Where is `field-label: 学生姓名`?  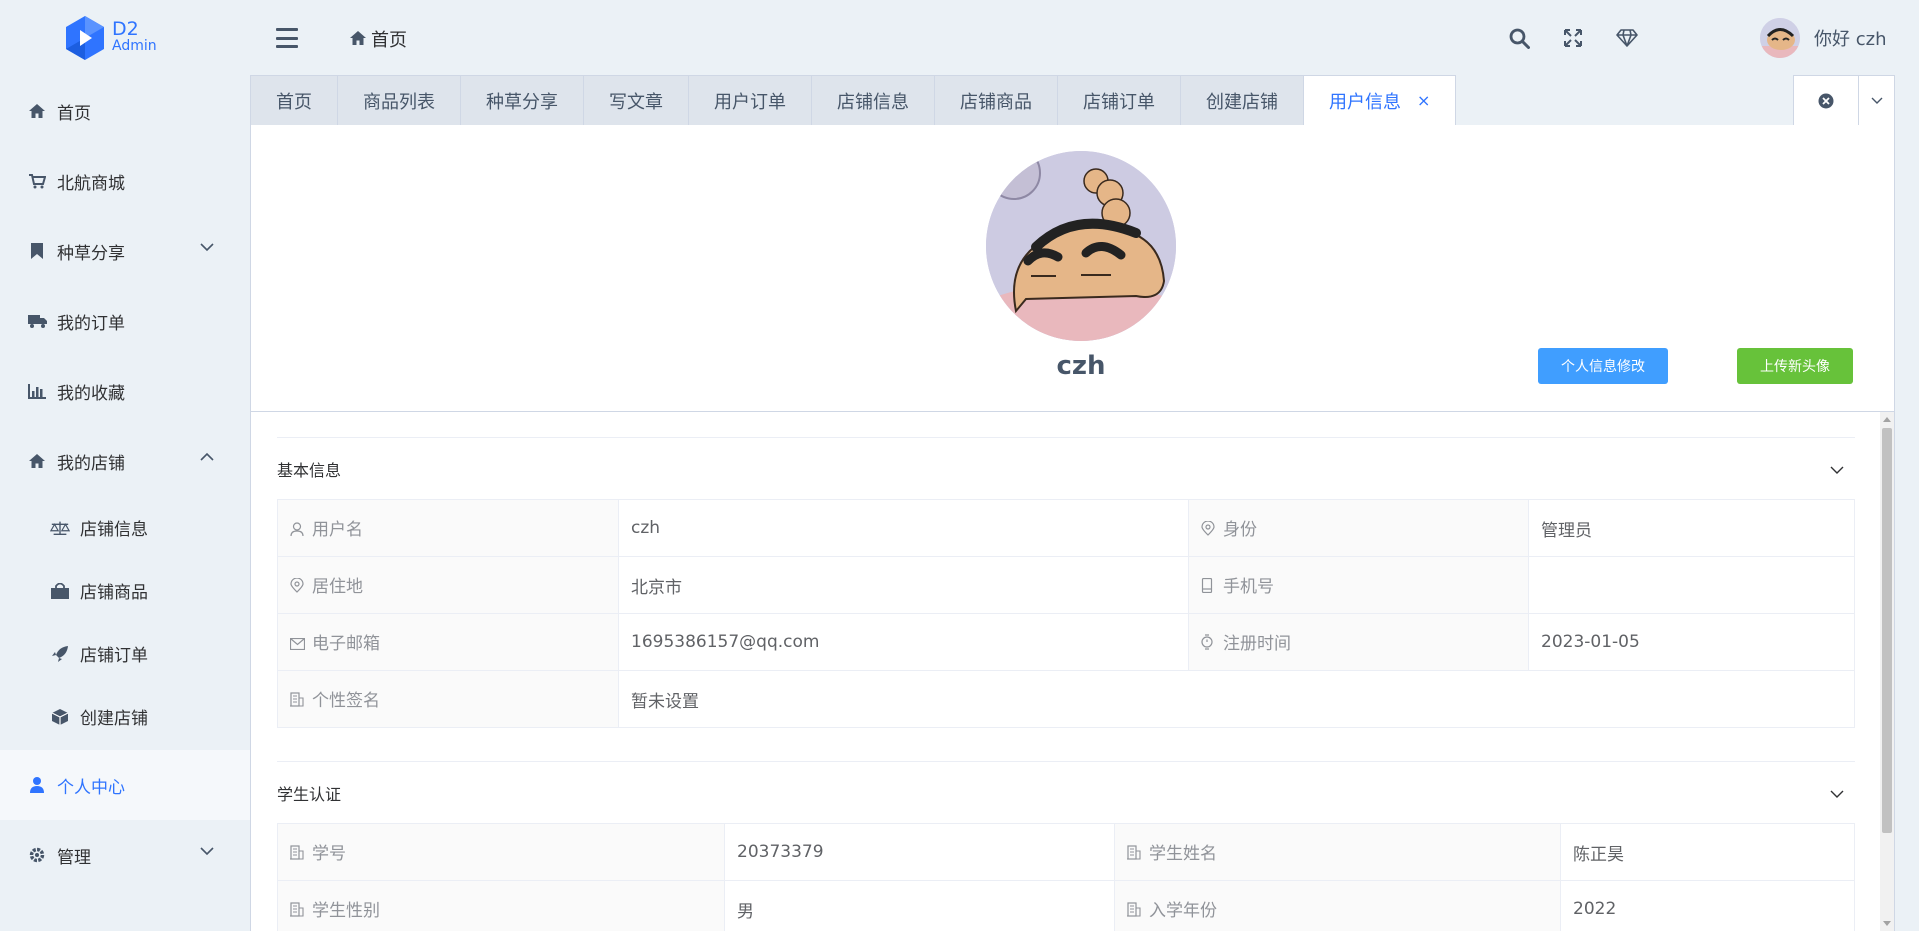 field-label: 学生姓名 is located at coordinates (1183, 854).